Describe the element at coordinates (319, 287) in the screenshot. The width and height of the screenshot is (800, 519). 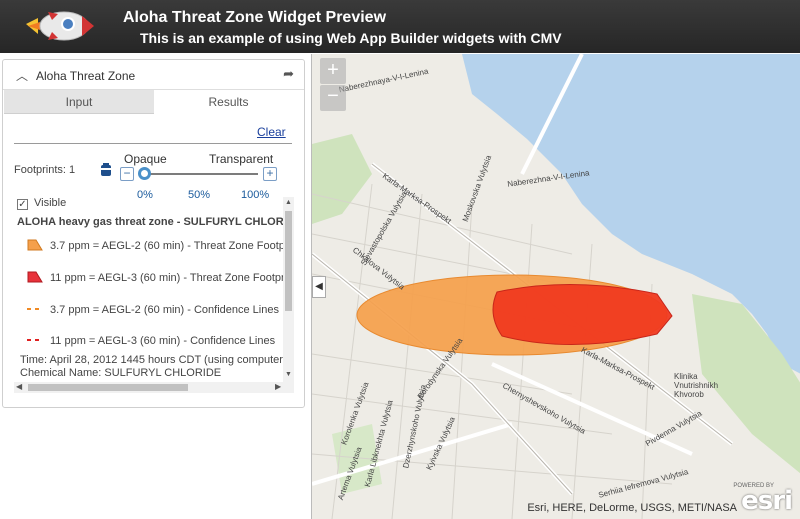
I see `collapse-panel-icon: ◀` at that location.